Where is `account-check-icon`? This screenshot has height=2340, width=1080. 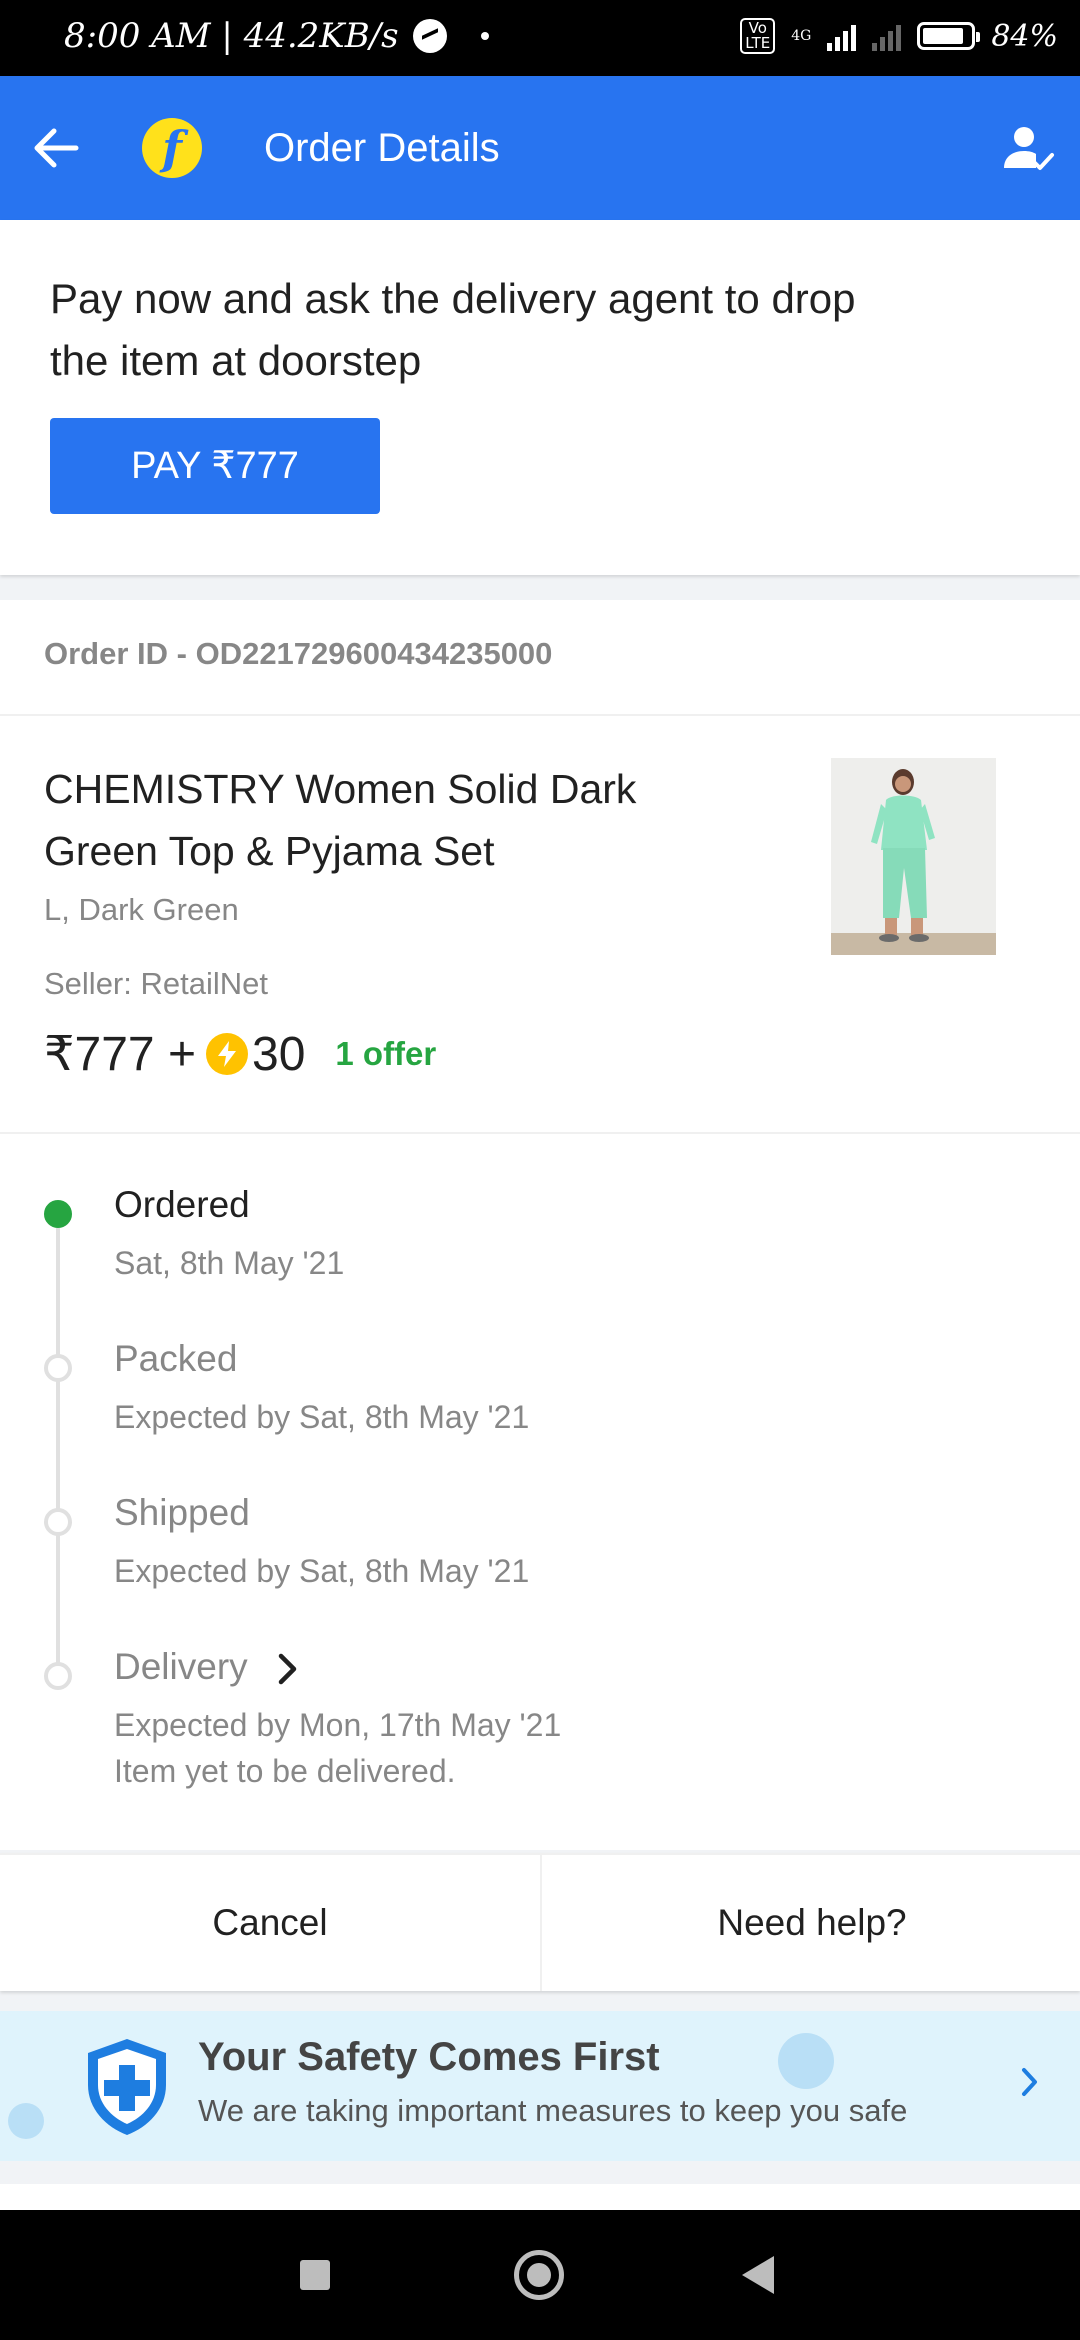 account-check-icon is located at coordinates (1029, 148).